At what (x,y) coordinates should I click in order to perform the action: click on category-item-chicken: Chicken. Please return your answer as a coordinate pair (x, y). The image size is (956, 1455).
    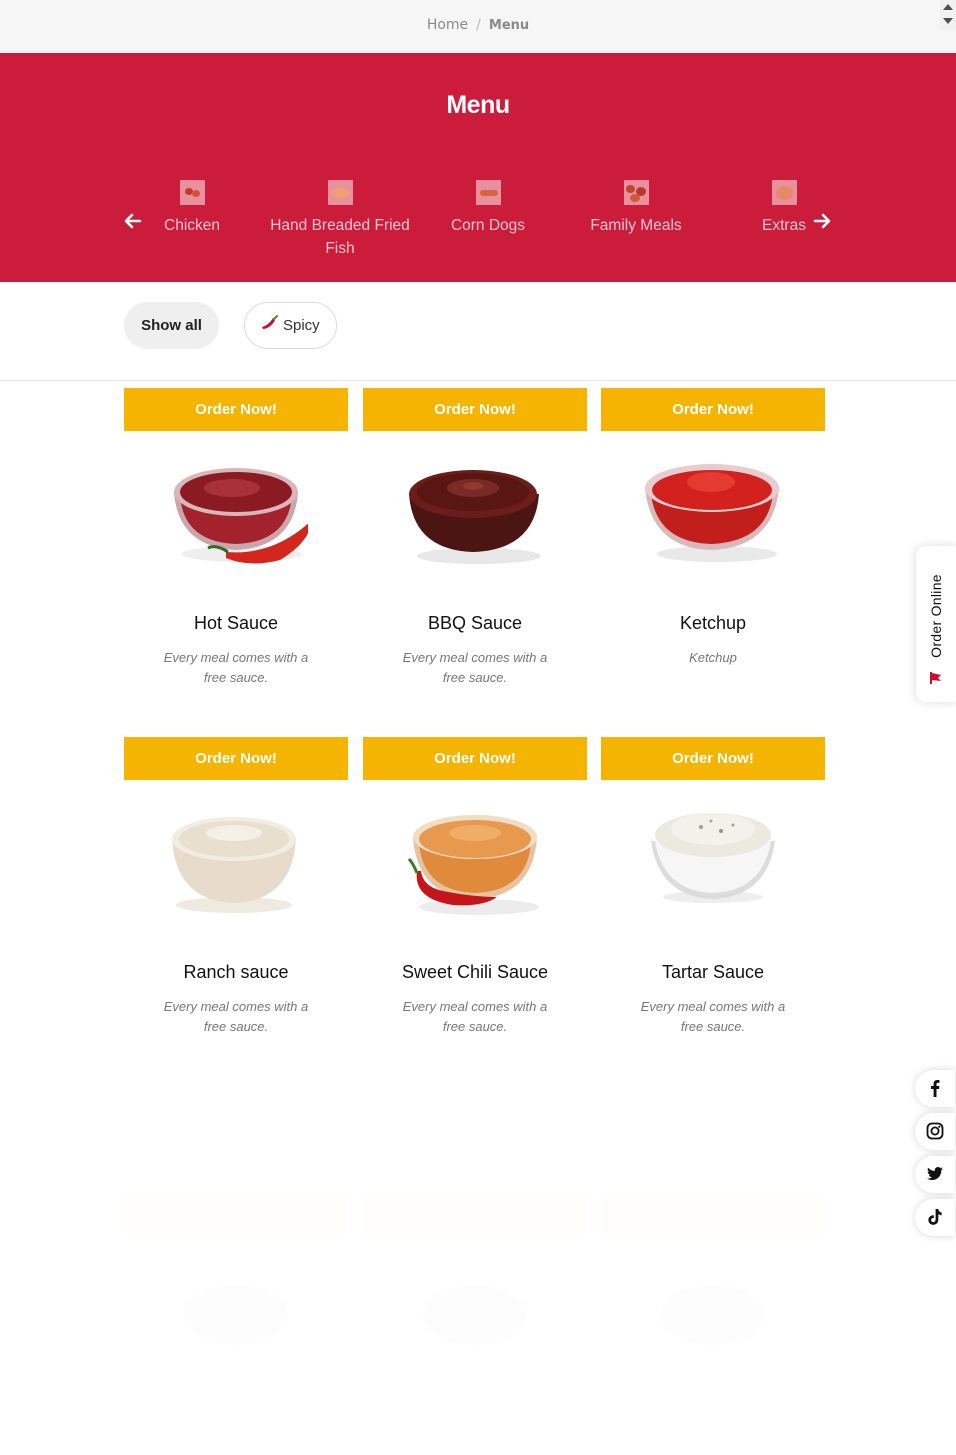
    Looking at the image, I should click on (192, 208).